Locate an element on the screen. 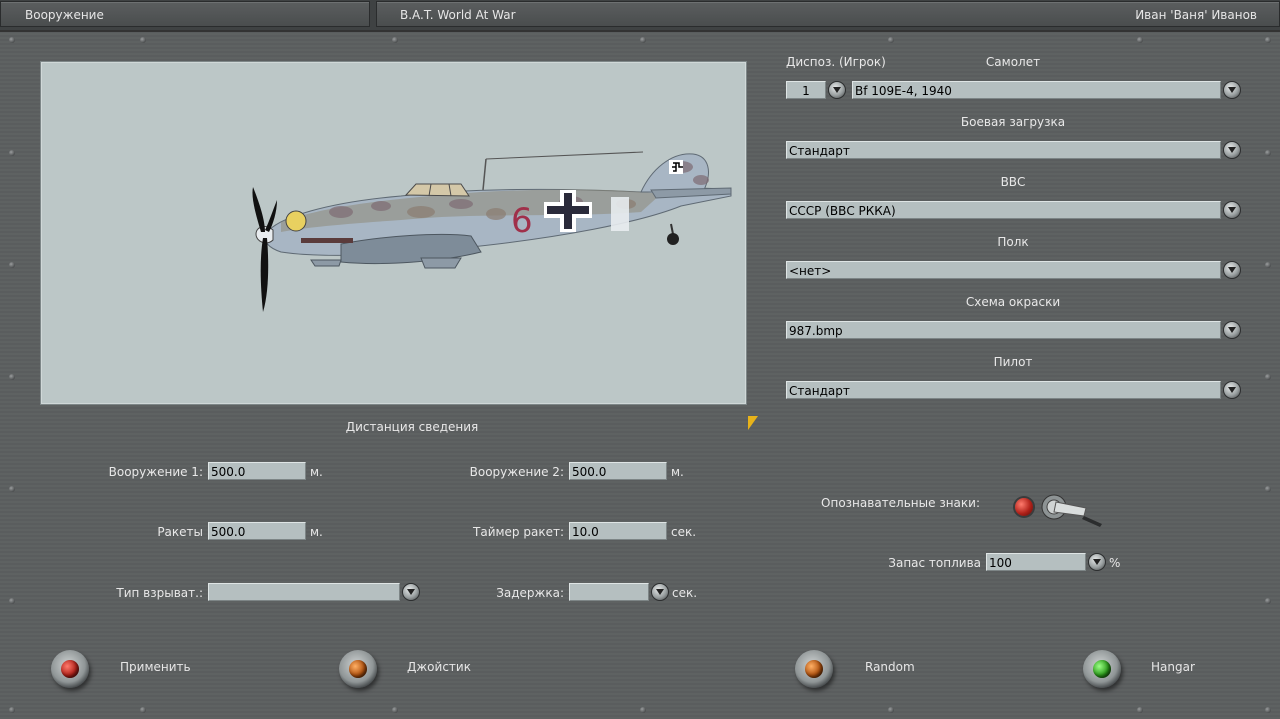 The height and width of the screenshot is (719, 1280). delay-field is located at coordinates (609, 592).